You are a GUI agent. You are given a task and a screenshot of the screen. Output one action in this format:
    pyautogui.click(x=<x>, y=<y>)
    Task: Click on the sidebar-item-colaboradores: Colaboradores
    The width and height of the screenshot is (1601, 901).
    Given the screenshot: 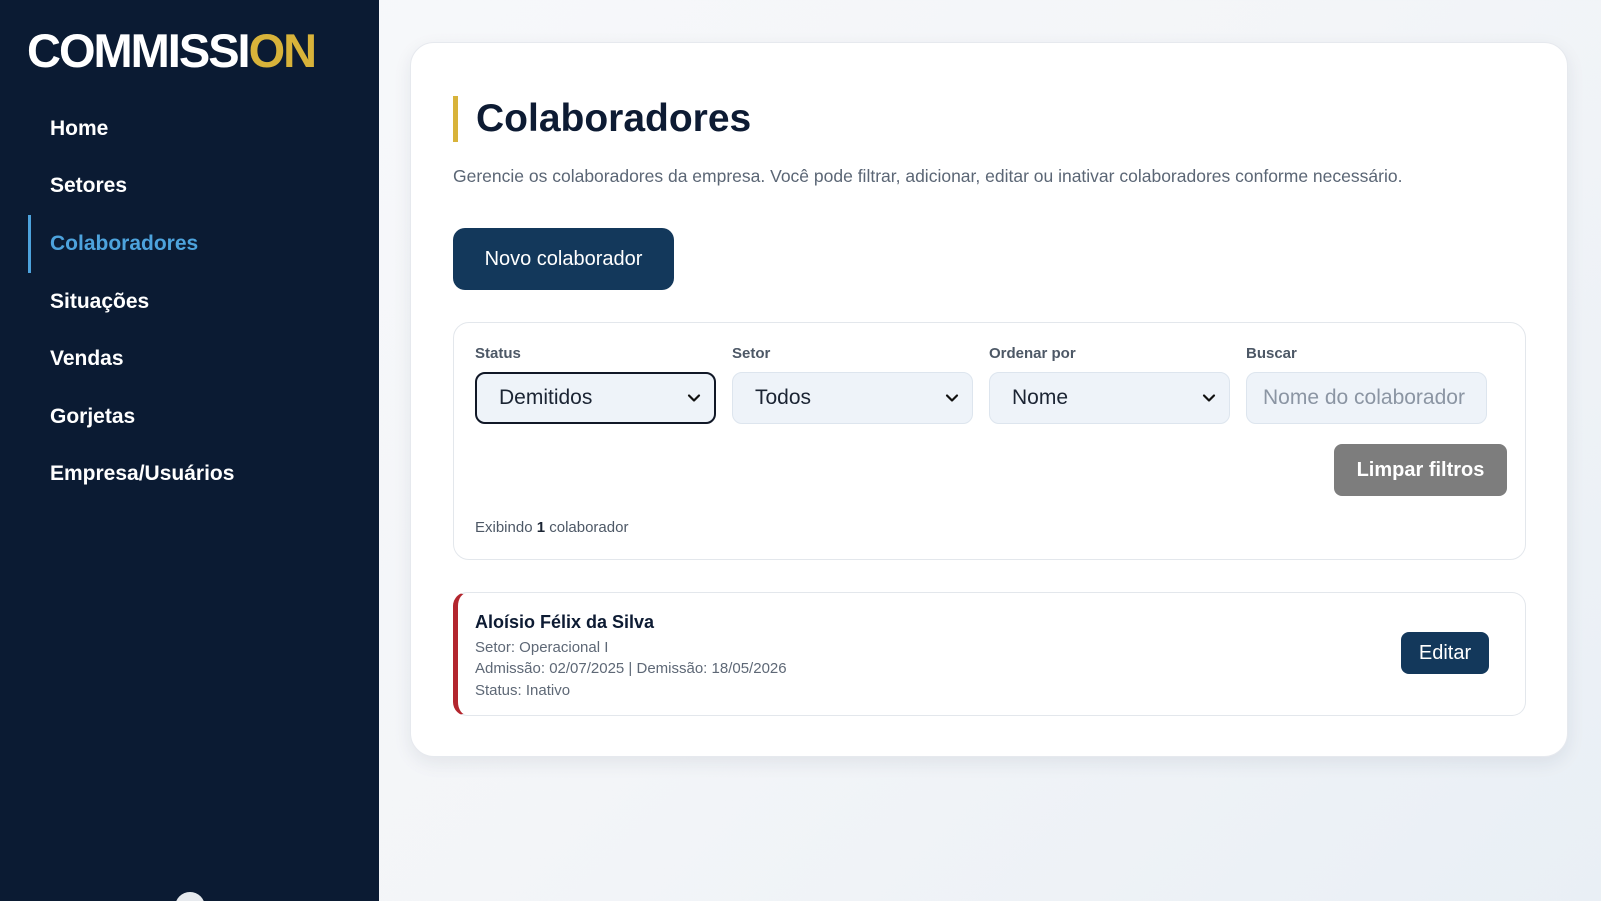 What is the action you would take?
    pyautogui.click(x=193, y=244)
    